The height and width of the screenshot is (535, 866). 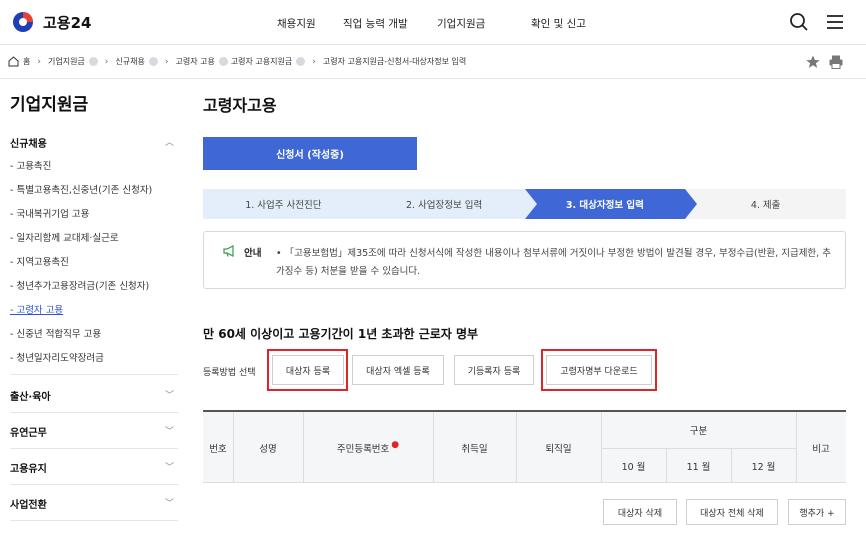 What do you see at coordinates (461, 23) in the screenshot?
I see `nav-item-subsidy: 기업지원금` at bounding box center [461, 23].